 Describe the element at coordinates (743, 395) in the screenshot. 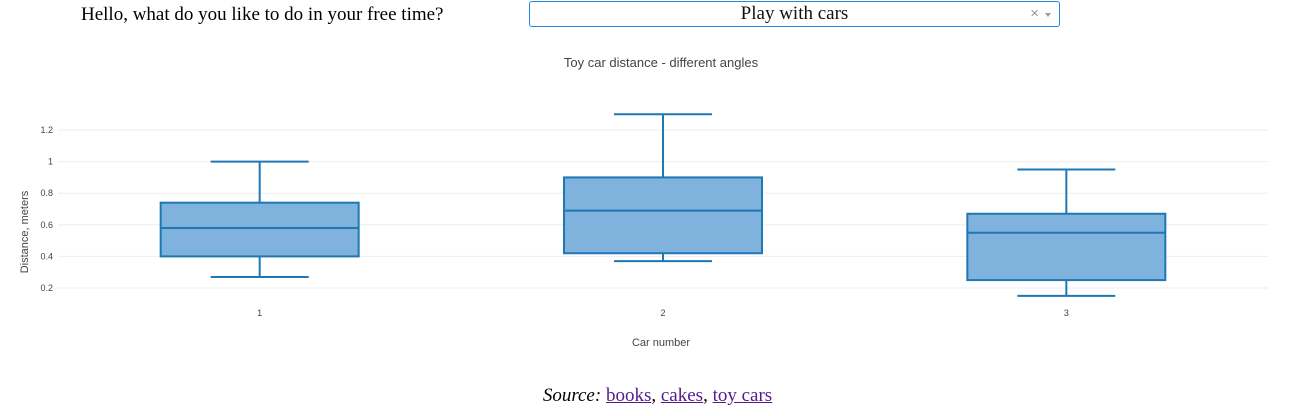

I see `link-toy-cars: toy cars` at that location.